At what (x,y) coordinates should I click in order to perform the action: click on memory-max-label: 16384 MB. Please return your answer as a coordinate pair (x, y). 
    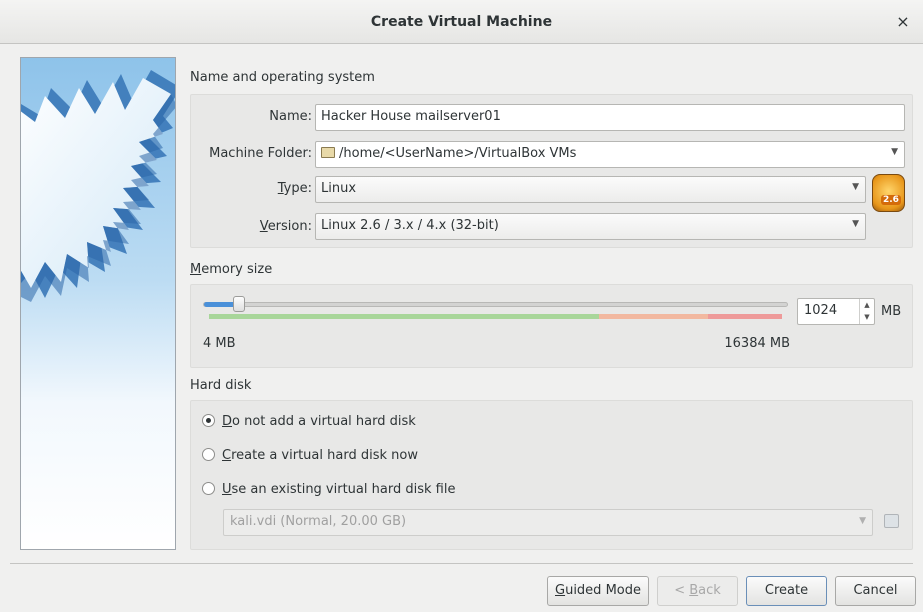
    Looking at the image, I should click on (757, 343).